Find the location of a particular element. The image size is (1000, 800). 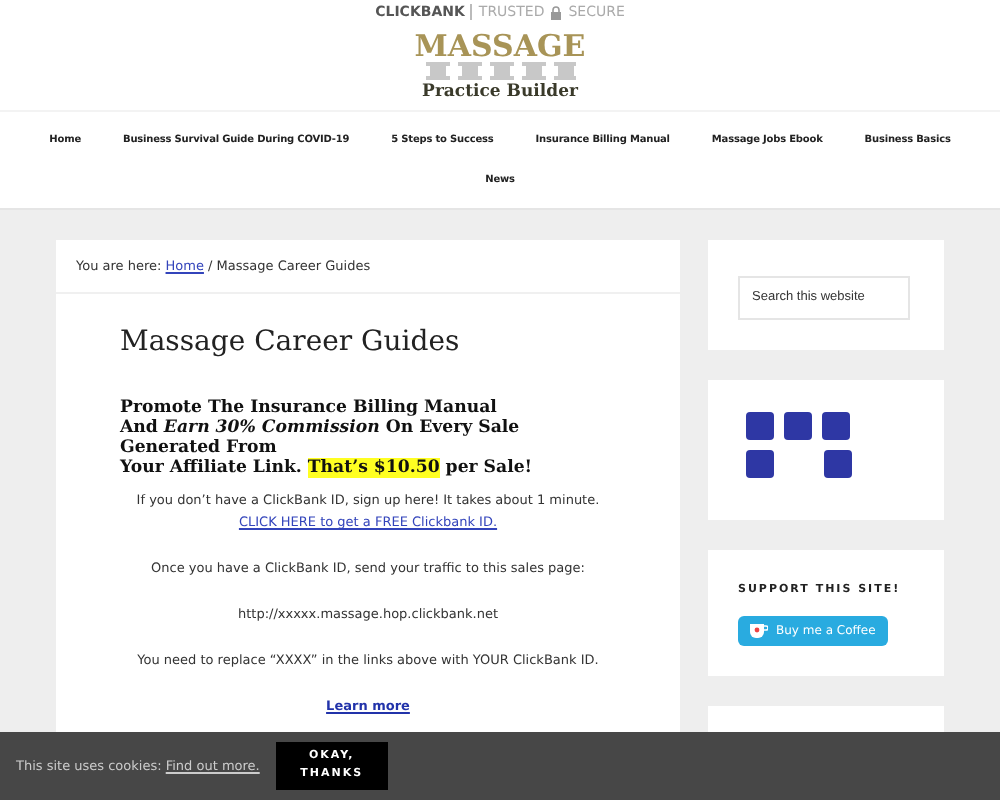

page-title: Massage Career Guides is located at coordinates (291, 342).